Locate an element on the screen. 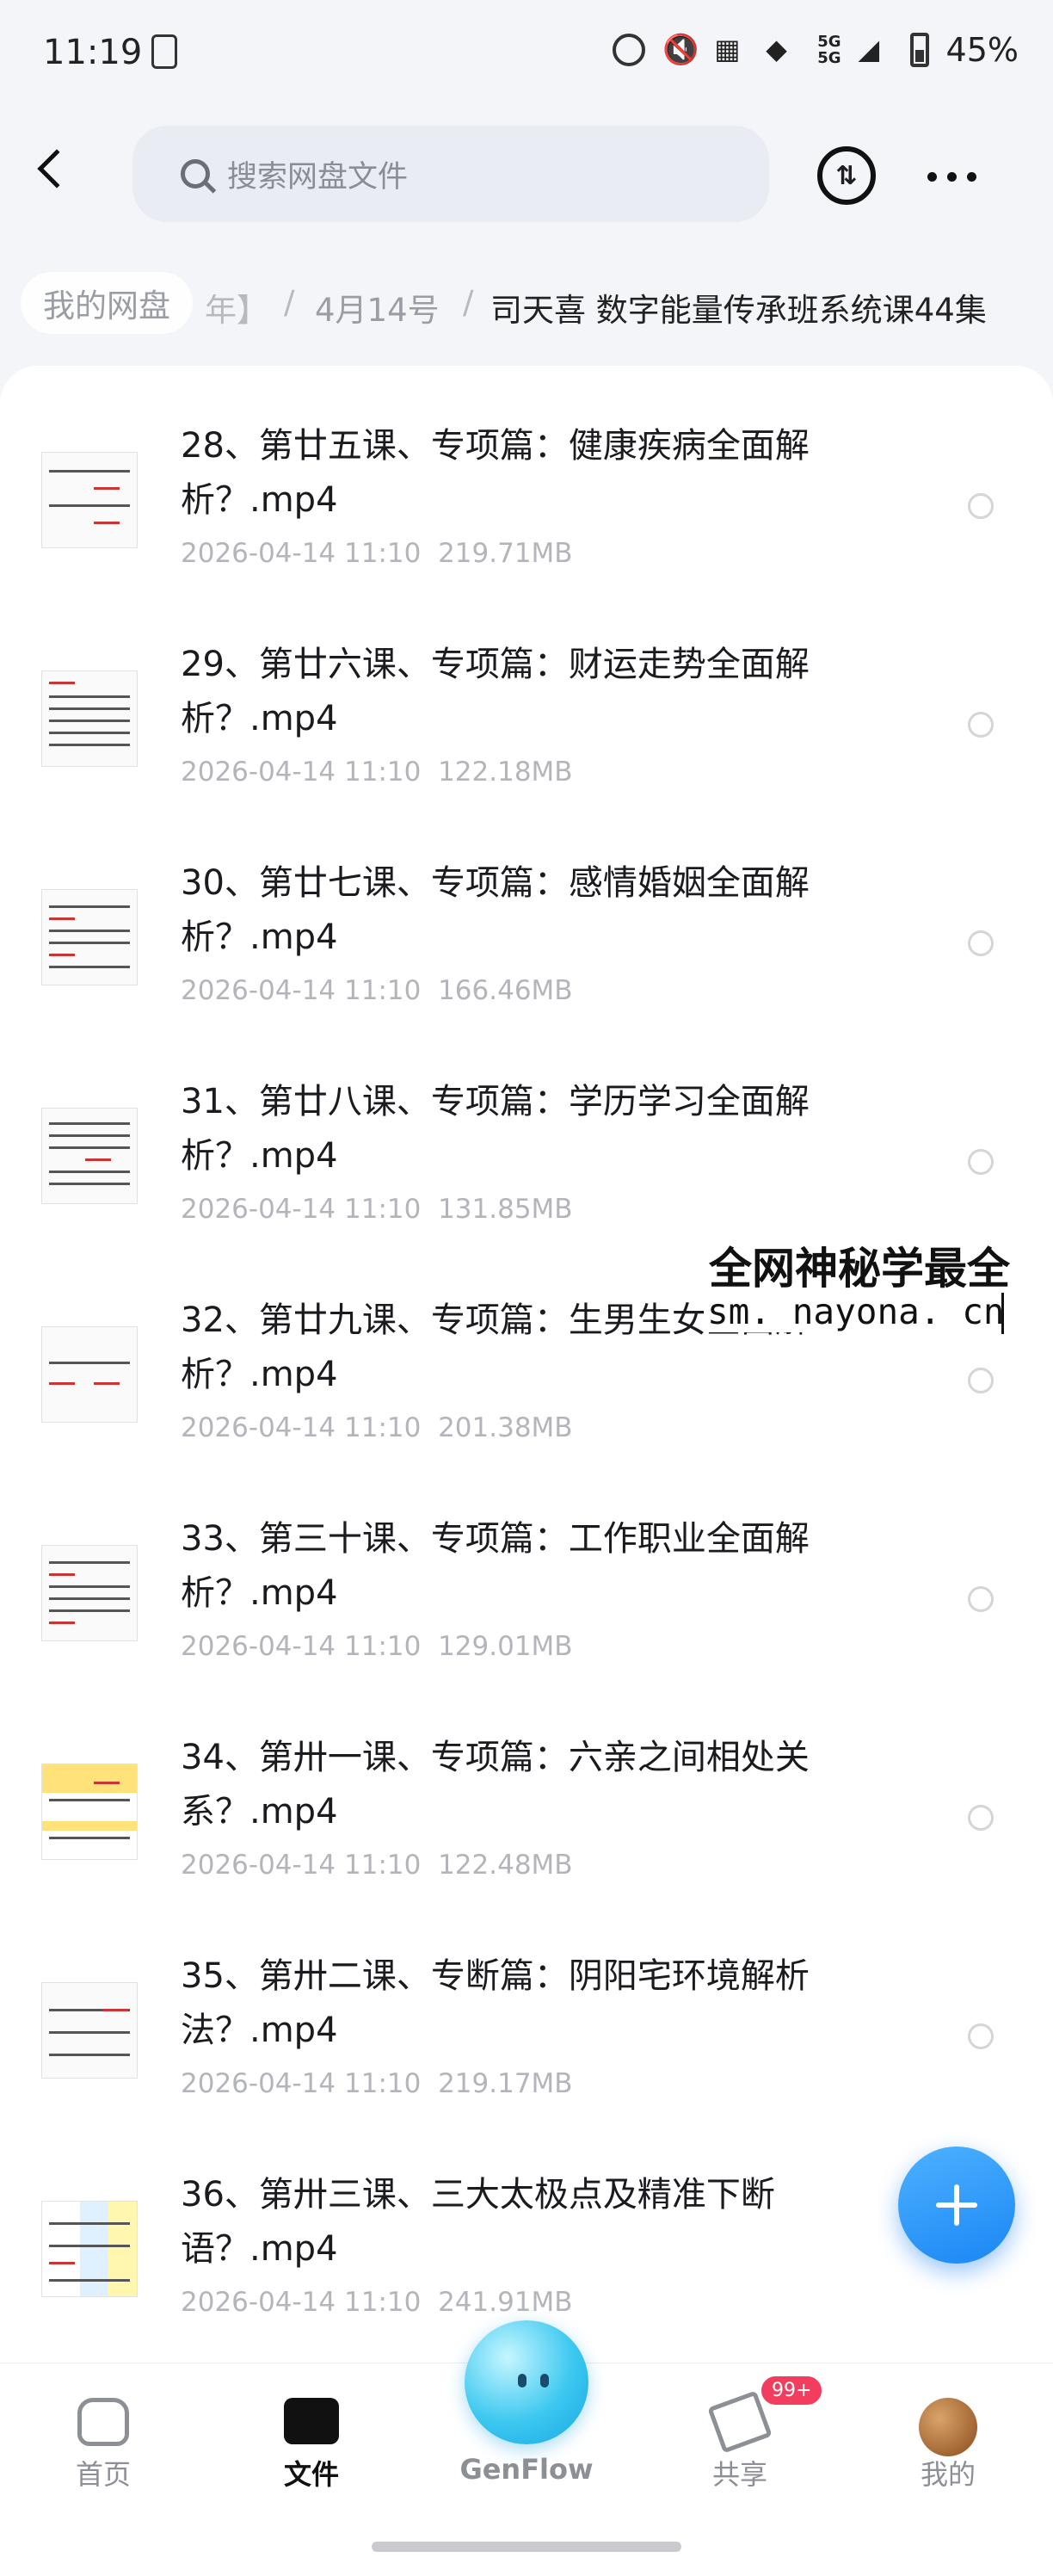  breadcrumb-fragment: 年】 is located at coordinates (237, 307).